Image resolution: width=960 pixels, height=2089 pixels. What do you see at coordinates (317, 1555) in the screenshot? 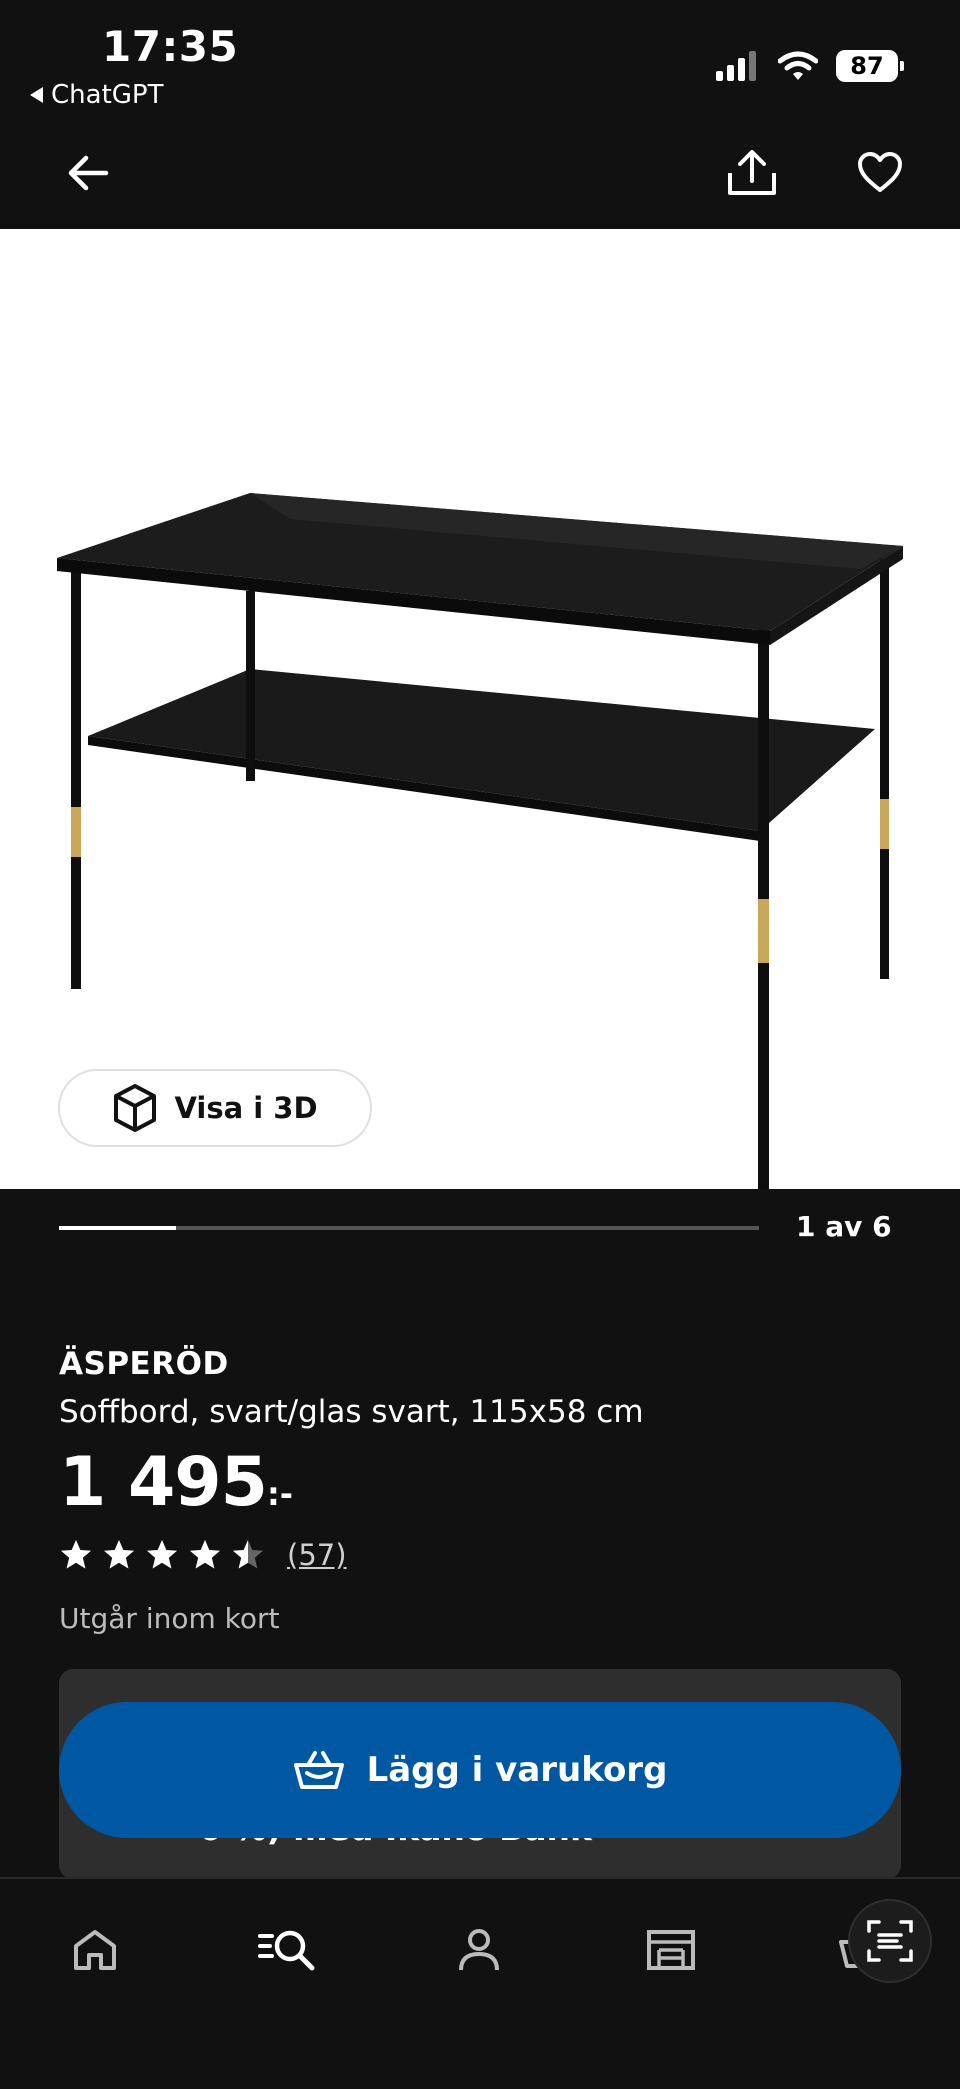
I see `review-count-link: (57)` at bounding box center [317, 1555].